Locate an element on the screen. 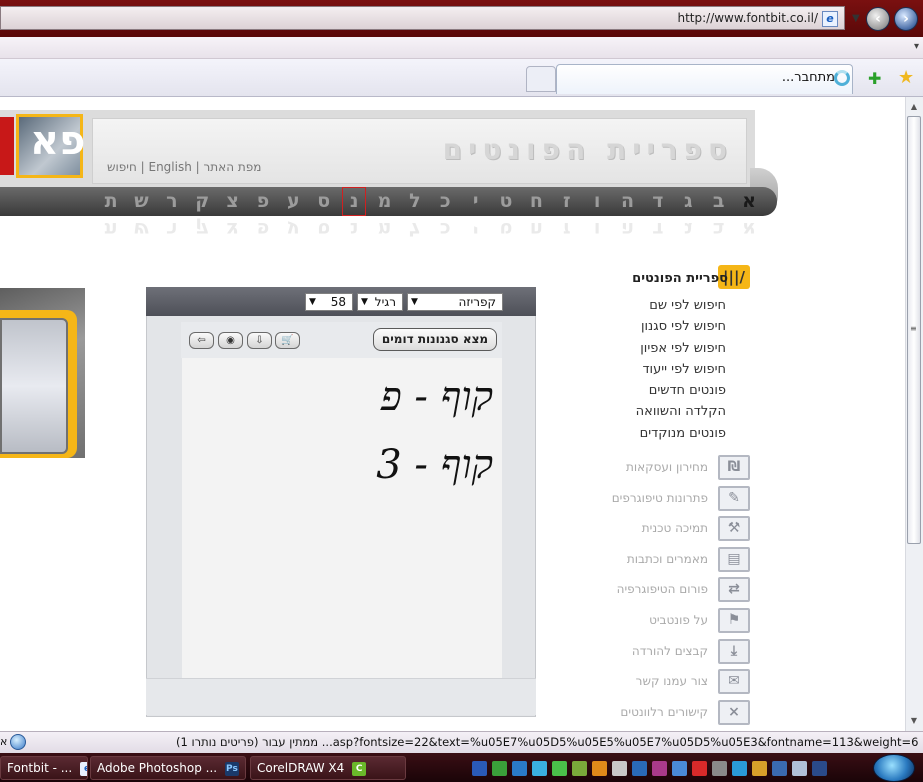 The width and height of the screenshot is (923, 782). book-icon: ▤ is located at coordinates (734, 559).